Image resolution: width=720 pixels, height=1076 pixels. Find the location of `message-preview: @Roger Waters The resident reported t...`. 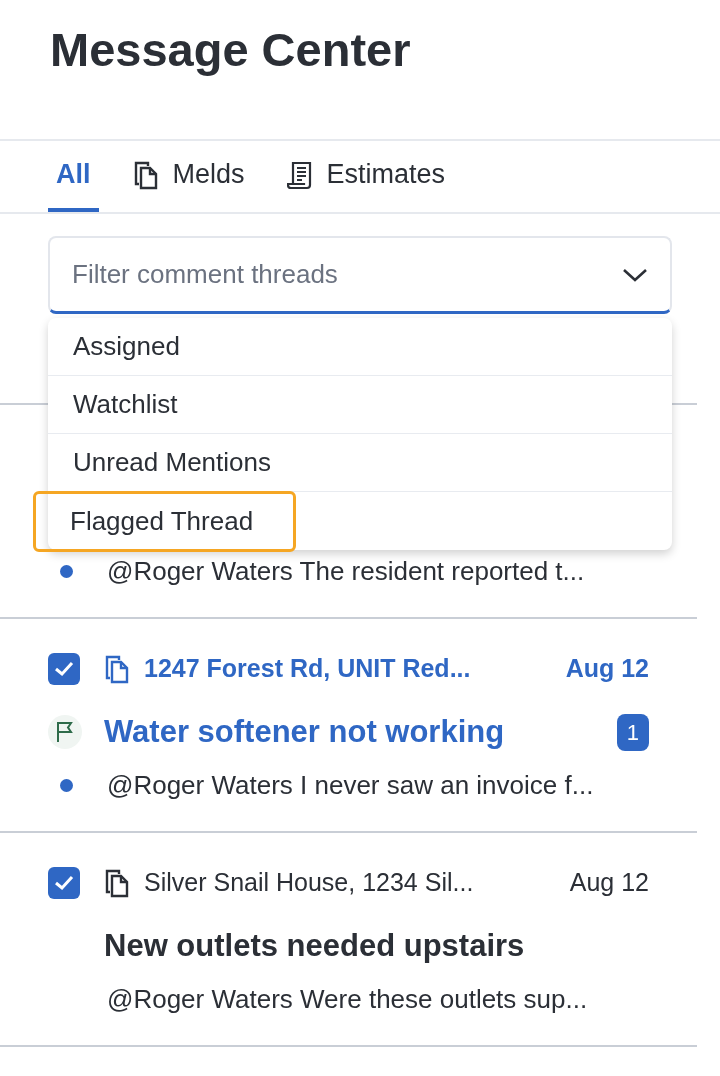

message-preview: @Roger Waters The resident reported t... is located at coordinates (346, 571).